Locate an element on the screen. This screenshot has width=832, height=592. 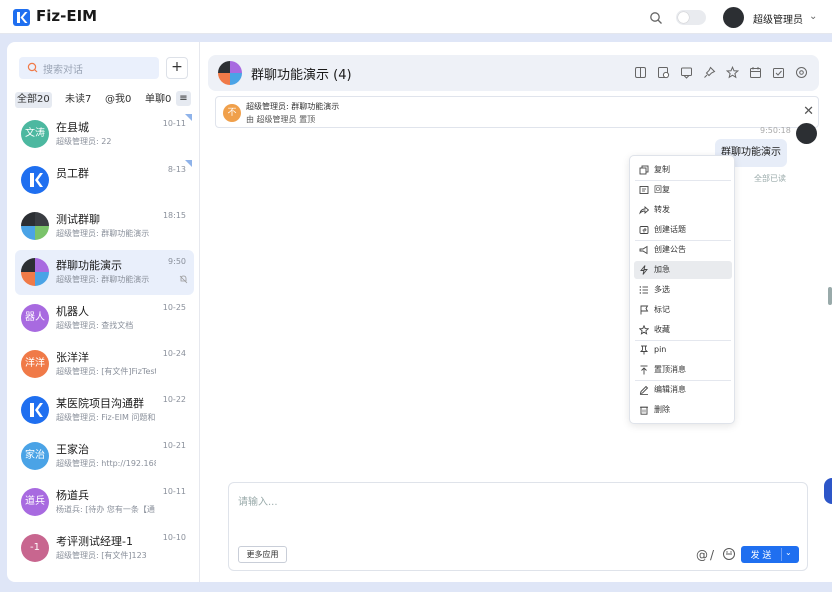
split-view-icon is located at coordinates (640, 72).